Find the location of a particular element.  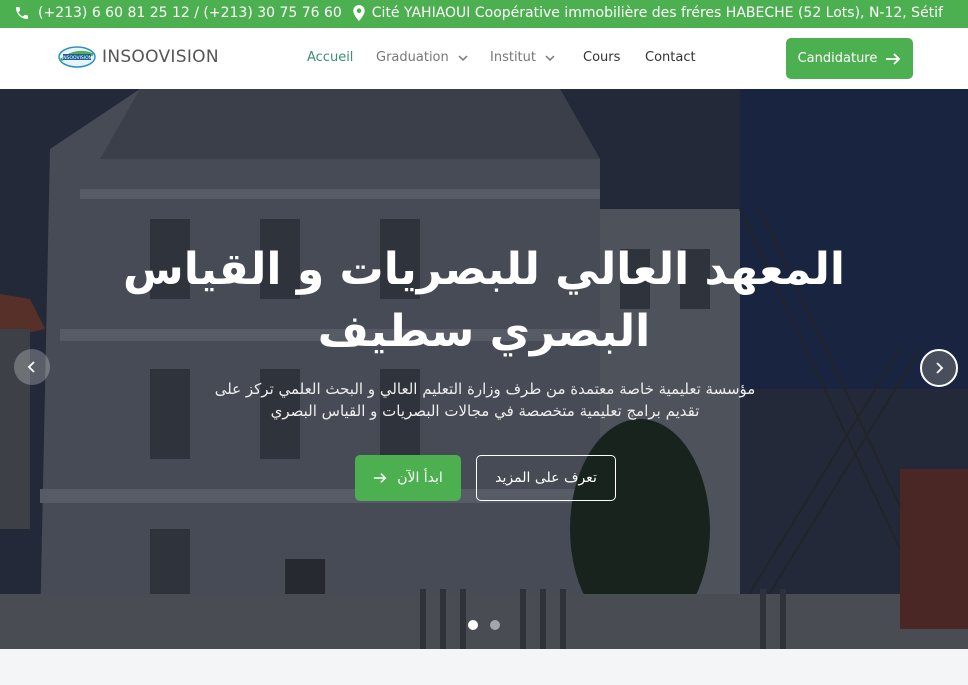

nav-contact: Contact is located at coordinates (670, 57).